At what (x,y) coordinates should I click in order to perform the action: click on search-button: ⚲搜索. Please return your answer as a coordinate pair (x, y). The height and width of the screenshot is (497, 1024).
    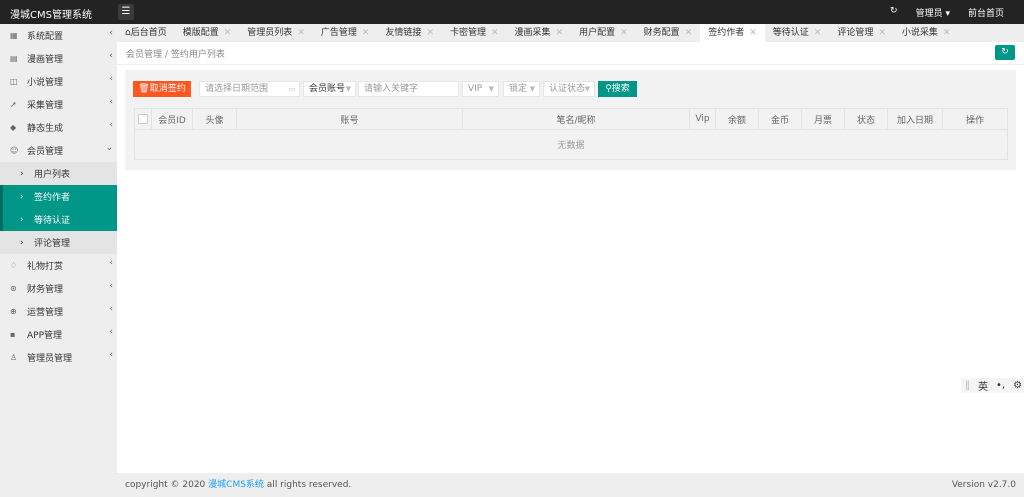
    Looking at the image, I should click on (617, 89).